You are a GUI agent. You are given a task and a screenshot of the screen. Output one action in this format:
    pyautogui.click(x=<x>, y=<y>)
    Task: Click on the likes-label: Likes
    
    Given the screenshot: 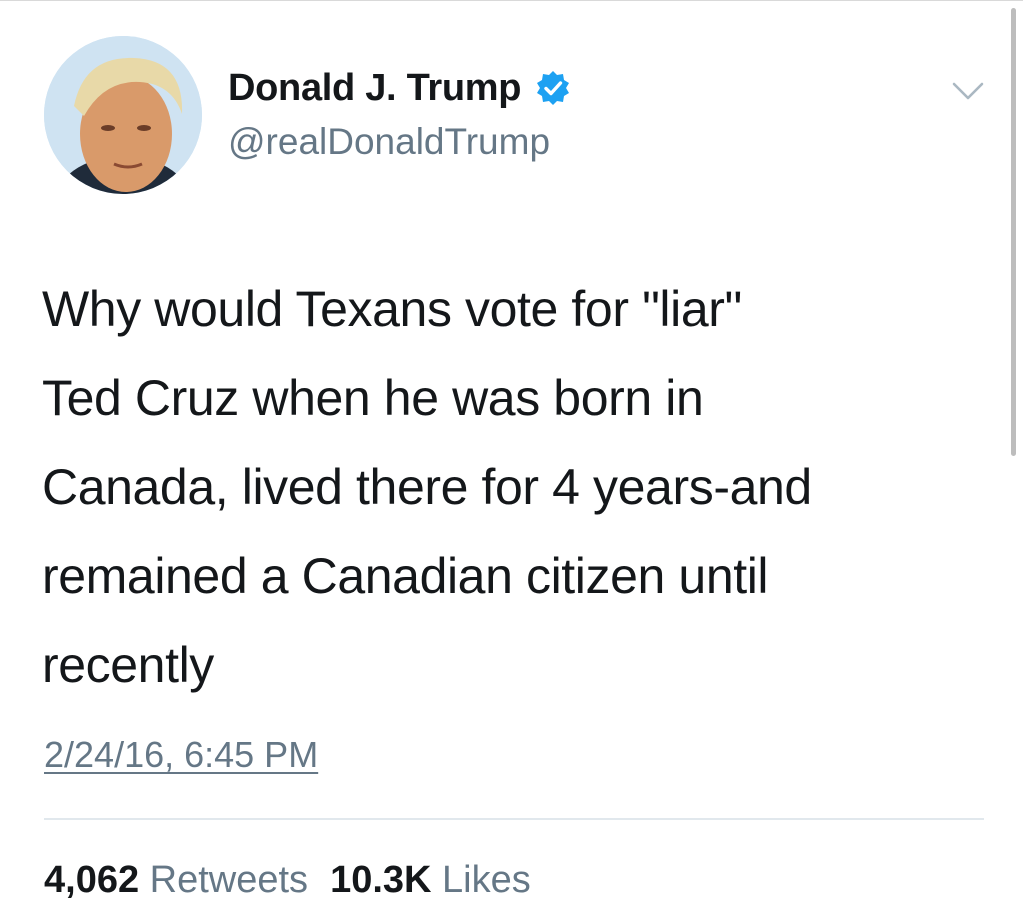 What is the action you would take?
    pyautogui.click(x=486, y=880)
    